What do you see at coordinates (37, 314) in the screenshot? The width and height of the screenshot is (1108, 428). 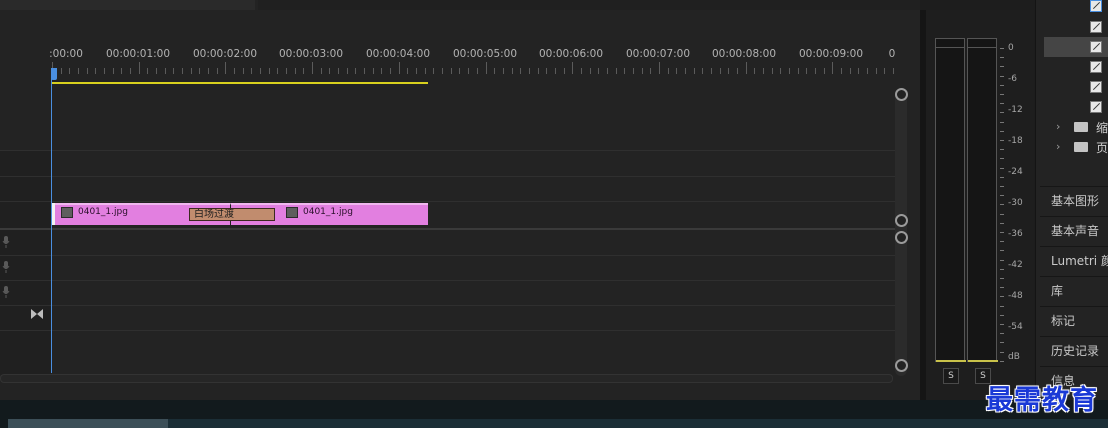 I see `master-track-icon` at bounding box center [37, 314].